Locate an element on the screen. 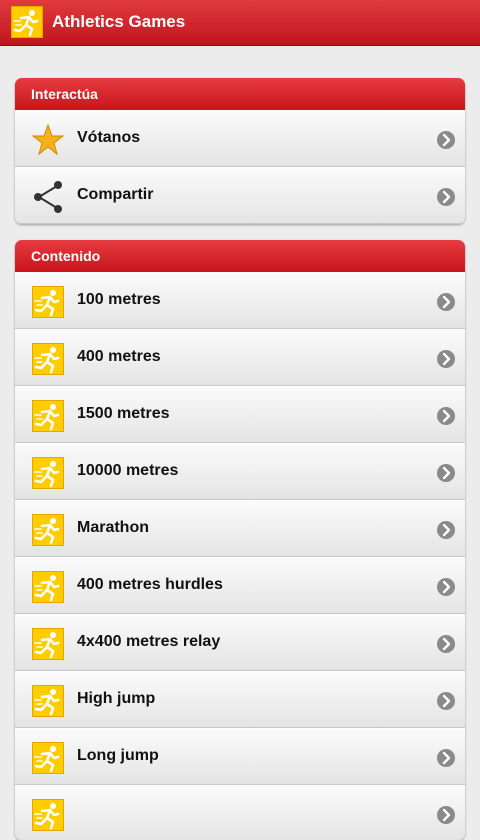  app-title: Athletics Games is located at coordinates (119, 21).